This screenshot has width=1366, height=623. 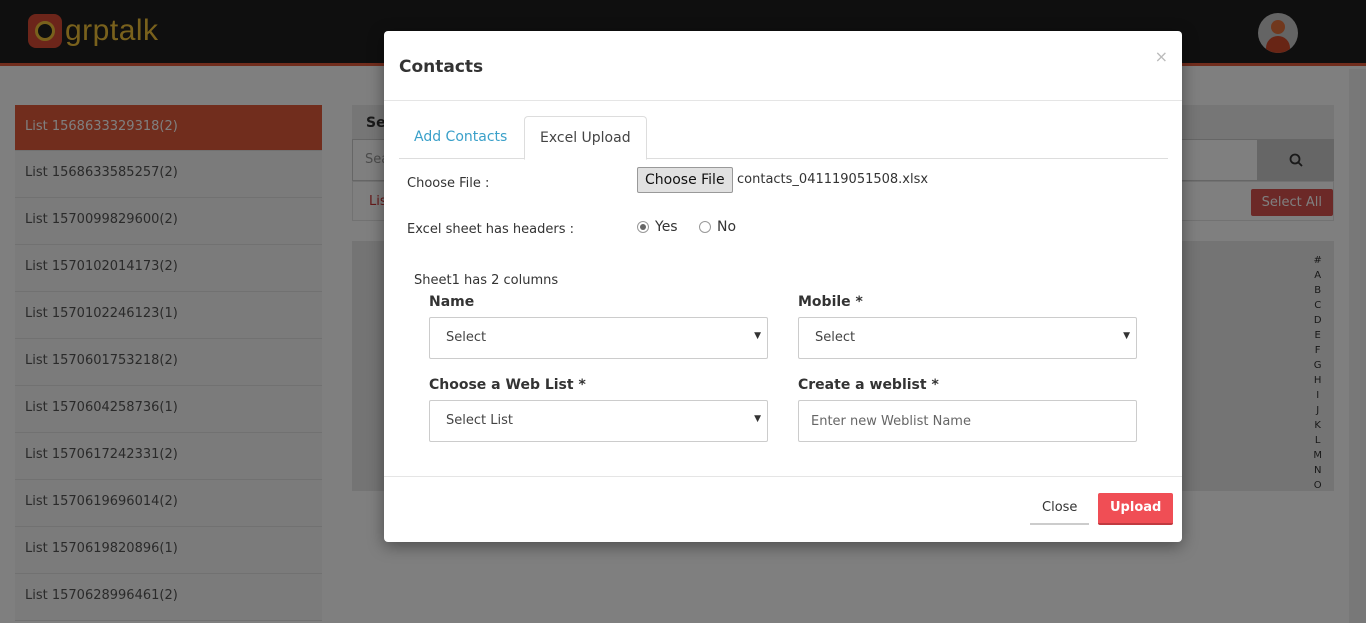 I want to click on mobile-label: Mobile *, so click(x=830, y=302).